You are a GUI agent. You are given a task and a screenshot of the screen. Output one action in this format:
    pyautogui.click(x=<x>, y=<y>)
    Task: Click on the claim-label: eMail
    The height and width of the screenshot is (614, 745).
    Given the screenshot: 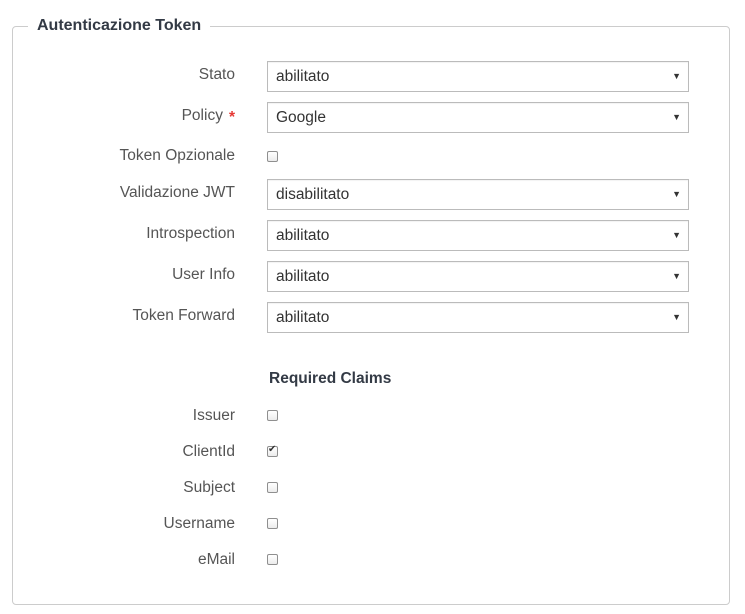 What is the action you would take?
    pyautogui.click(x=216, y=559)
    